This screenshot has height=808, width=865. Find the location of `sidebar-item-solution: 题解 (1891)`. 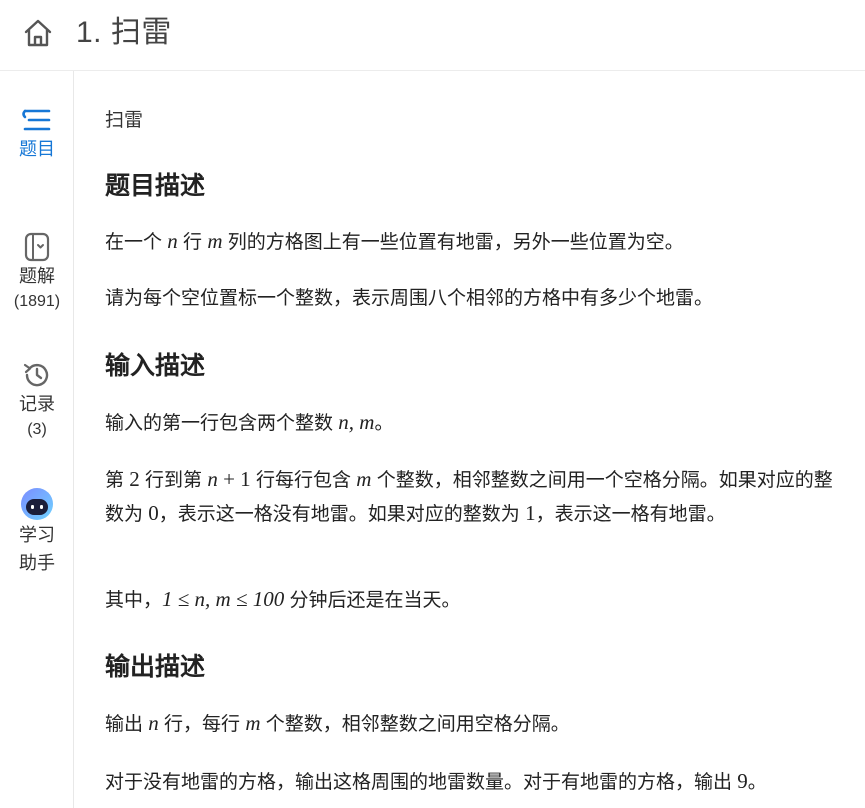

sidebar-item-solution: 题解 (1891) is located at coordinates (37, 273).